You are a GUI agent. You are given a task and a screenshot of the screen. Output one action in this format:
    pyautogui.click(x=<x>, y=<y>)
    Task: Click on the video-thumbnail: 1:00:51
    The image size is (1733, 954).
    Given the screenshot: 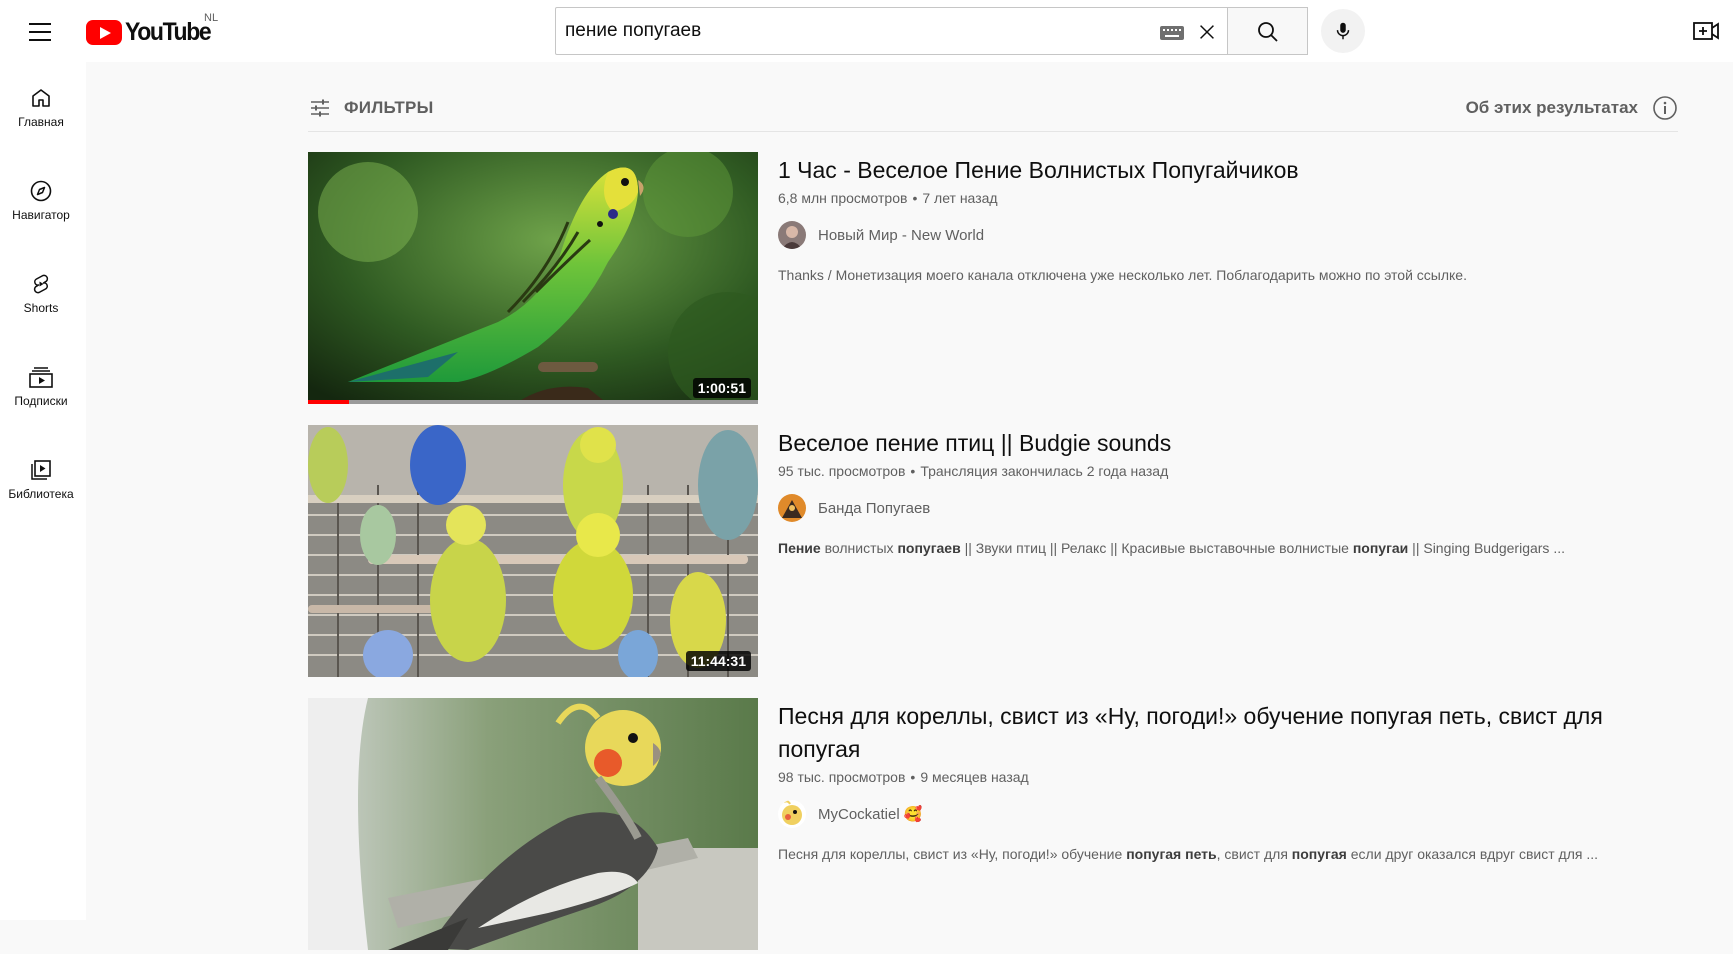 What is the action you would take?
    pyautogui.click(x=533, y=278)
    